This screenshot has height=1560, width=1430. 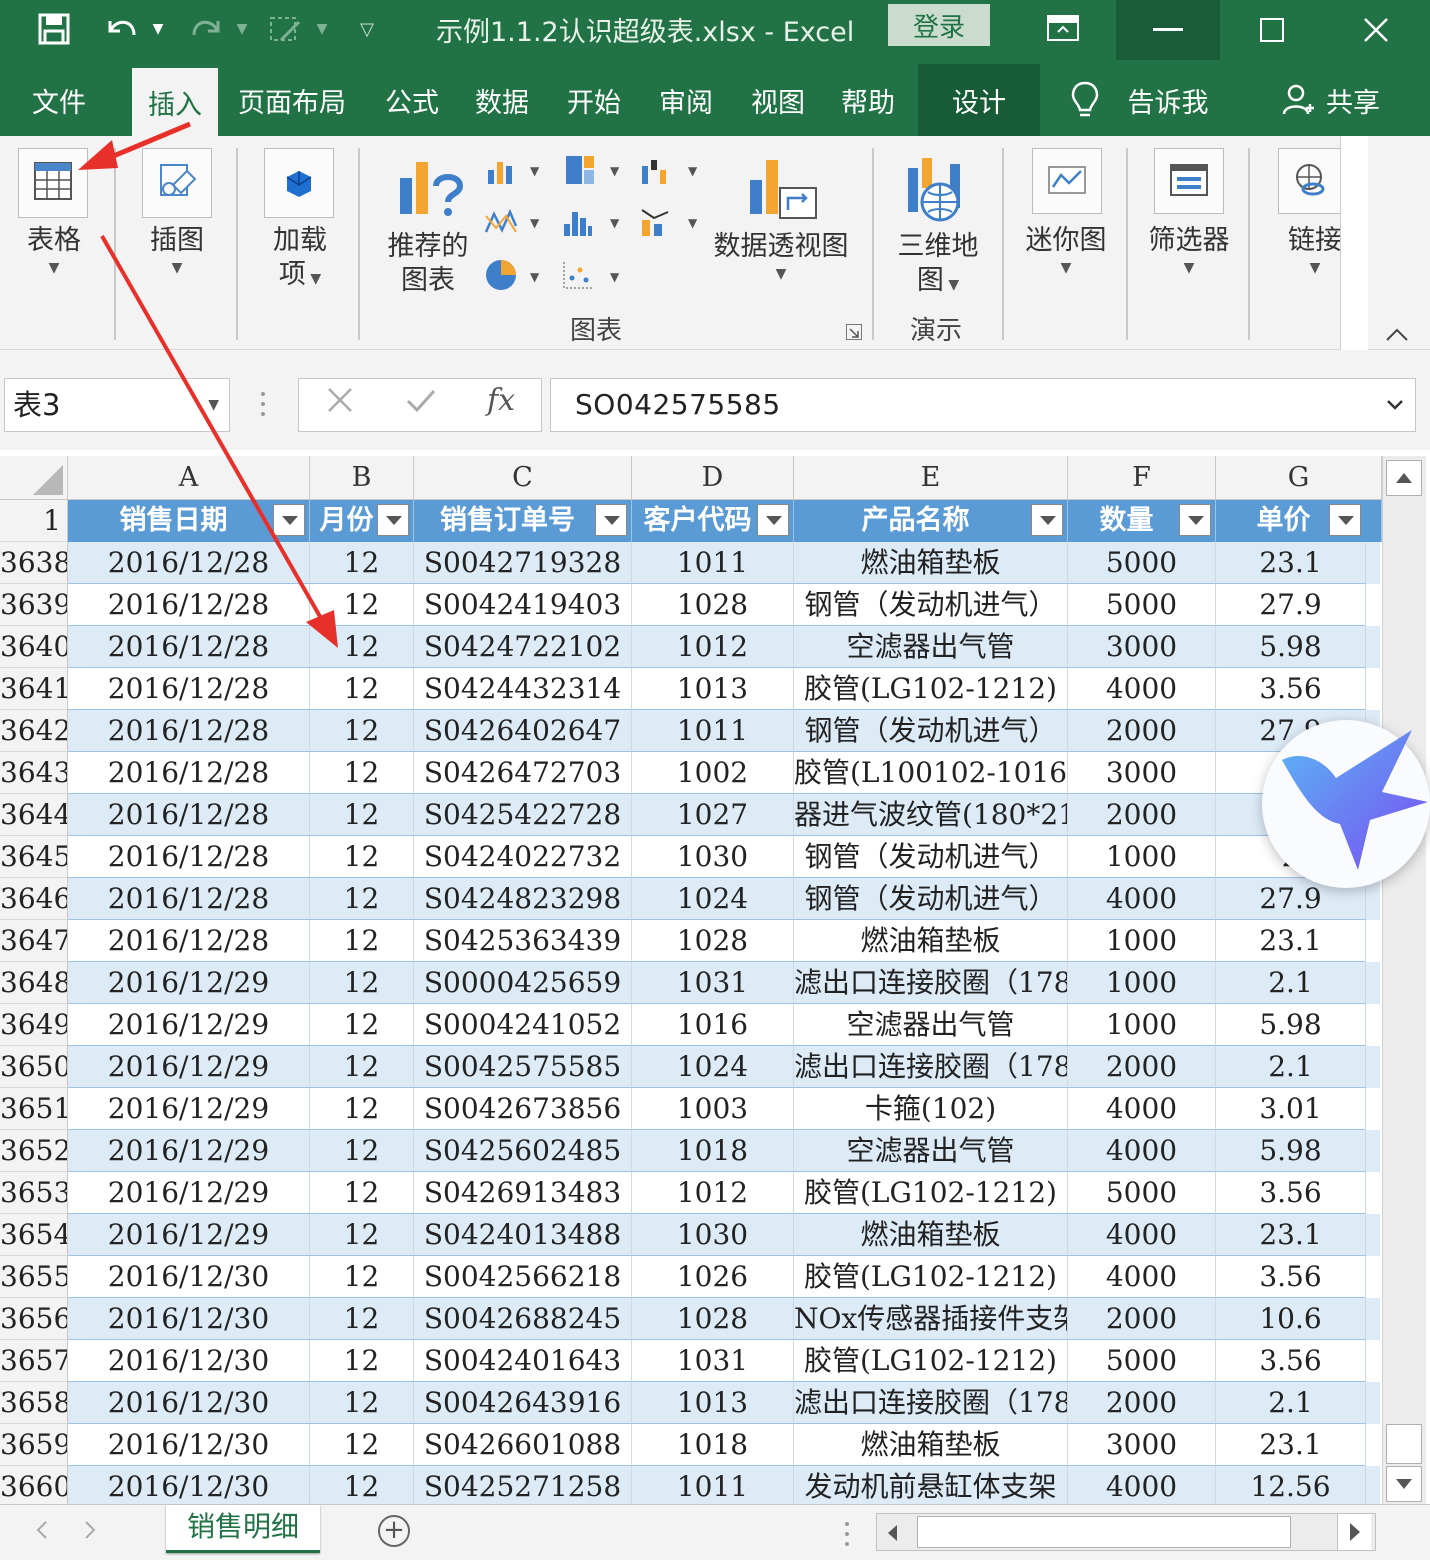 I want to click on tab-file: 文件, so click(x=59, y=100).